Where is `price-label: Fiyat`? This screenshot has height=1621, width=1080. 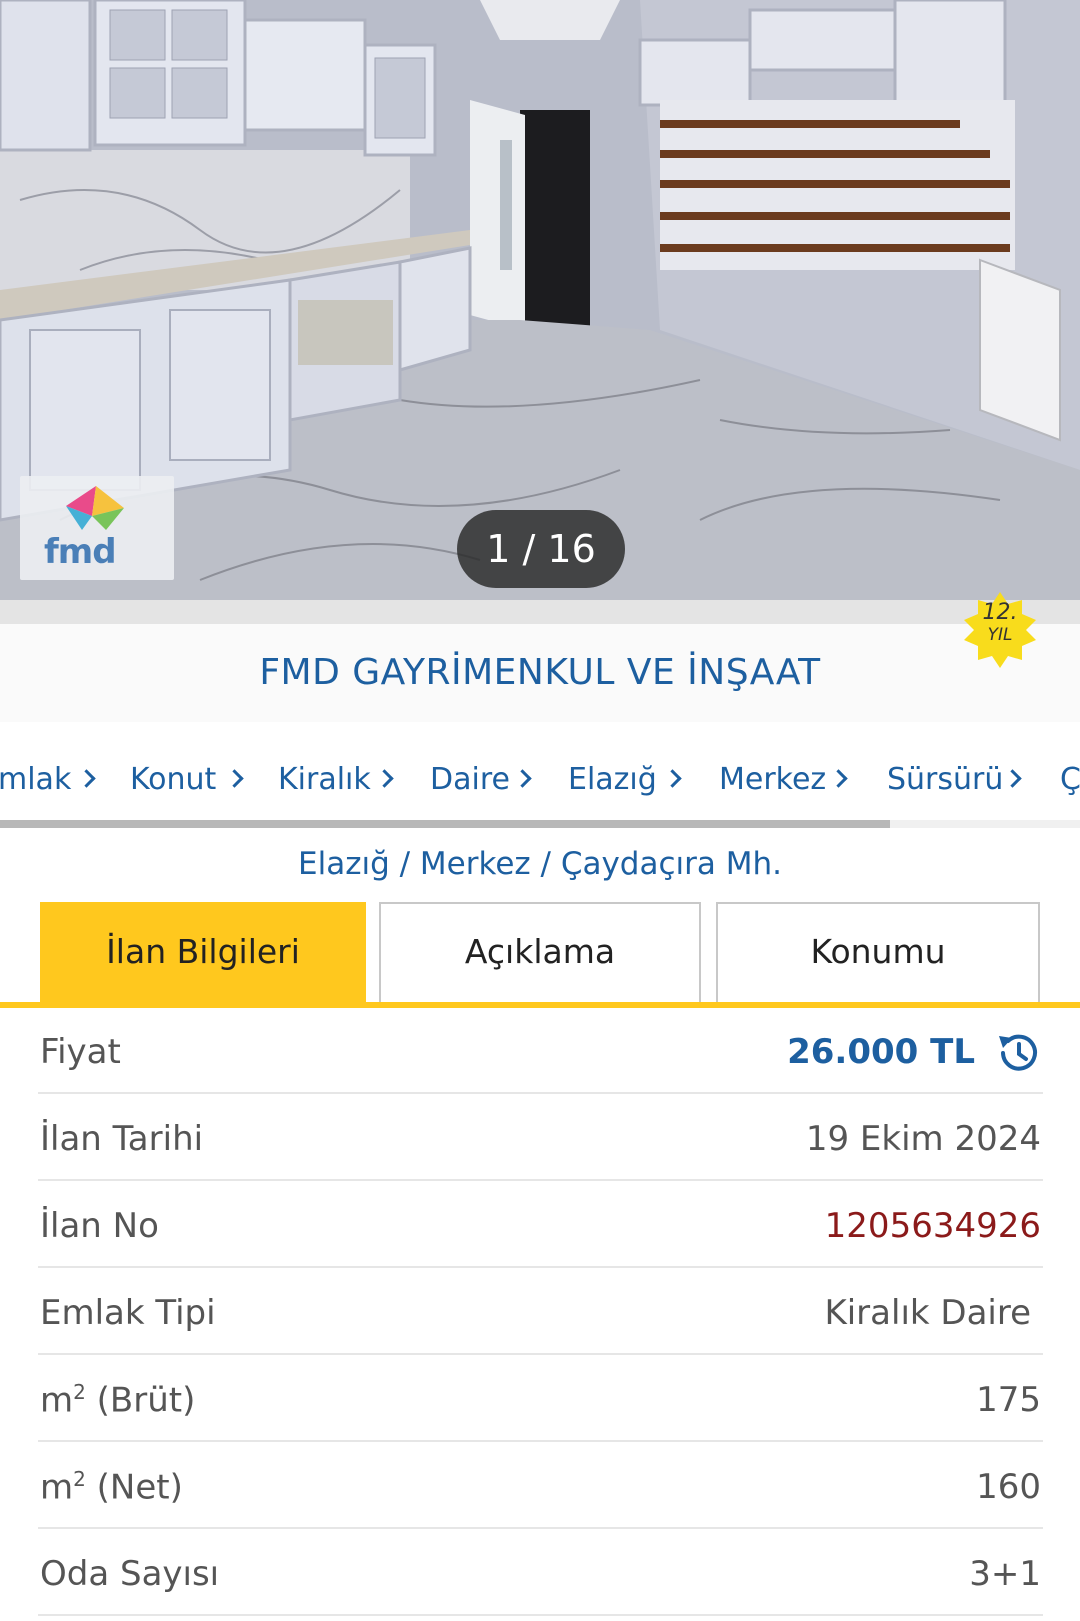
price-label: Fiyat is located at coordinates (80, 1052).